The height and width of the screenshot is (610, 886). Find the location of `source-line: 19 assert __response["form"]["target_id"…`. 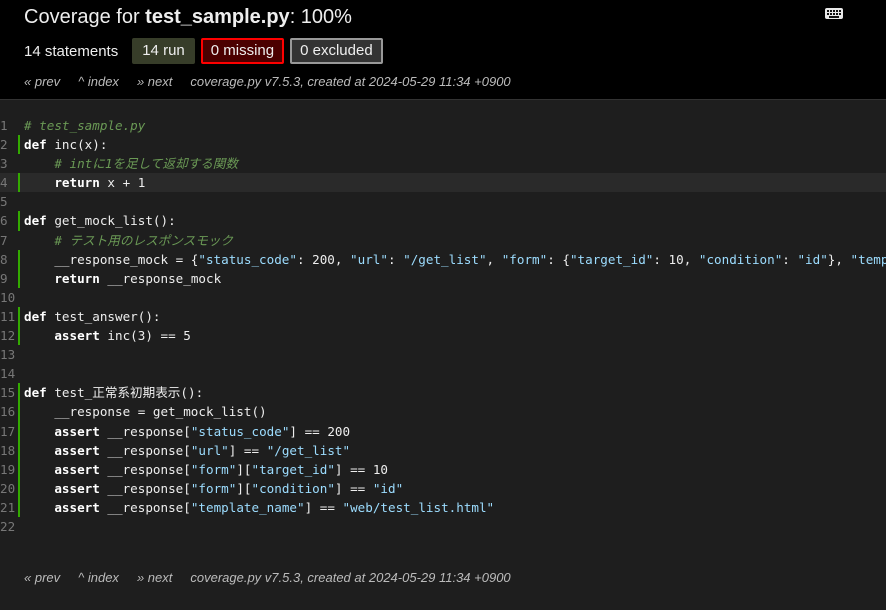

source-line: 19 assert __response["form"]["target_id"… is located at coordinates (443, 469).